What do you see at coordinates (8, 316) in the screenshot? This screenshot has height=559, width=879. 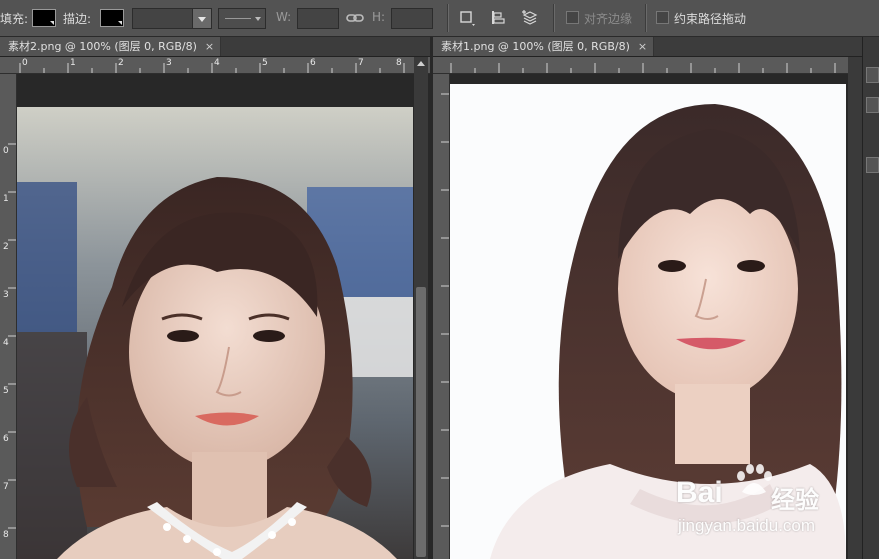 I see `vertical-ruler: 0 1 2 3 4 5 6 7 8` at bounding box center [8, 316].